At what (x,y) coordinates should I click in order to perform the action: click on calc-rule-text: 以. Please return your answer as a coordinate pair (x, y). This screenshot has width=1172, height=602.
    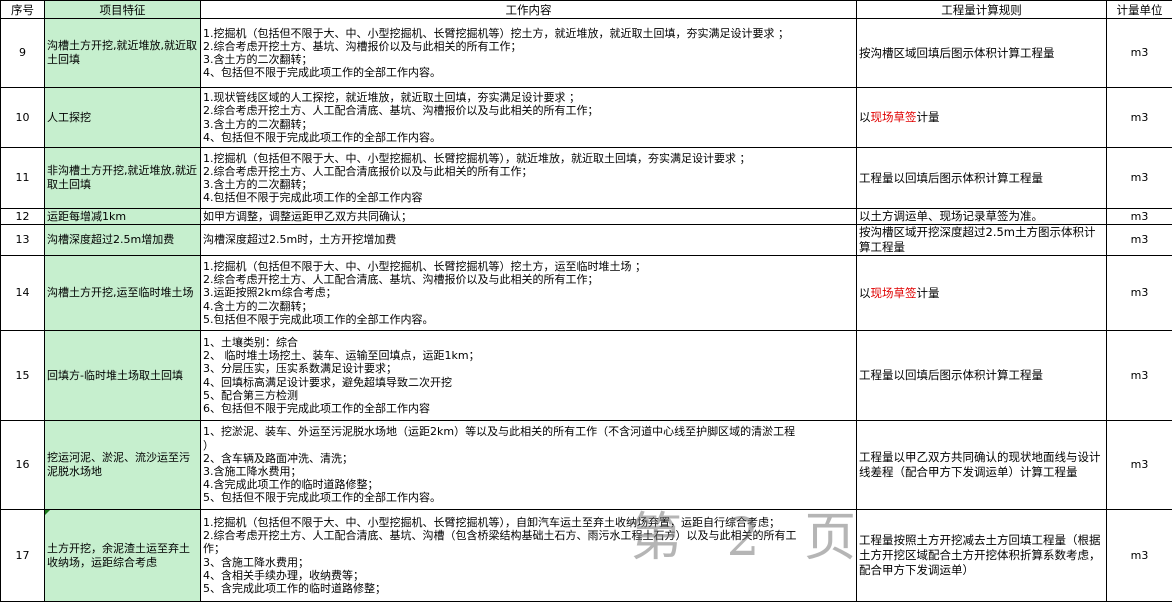
    Looking at the image, I should click on (865, 117).